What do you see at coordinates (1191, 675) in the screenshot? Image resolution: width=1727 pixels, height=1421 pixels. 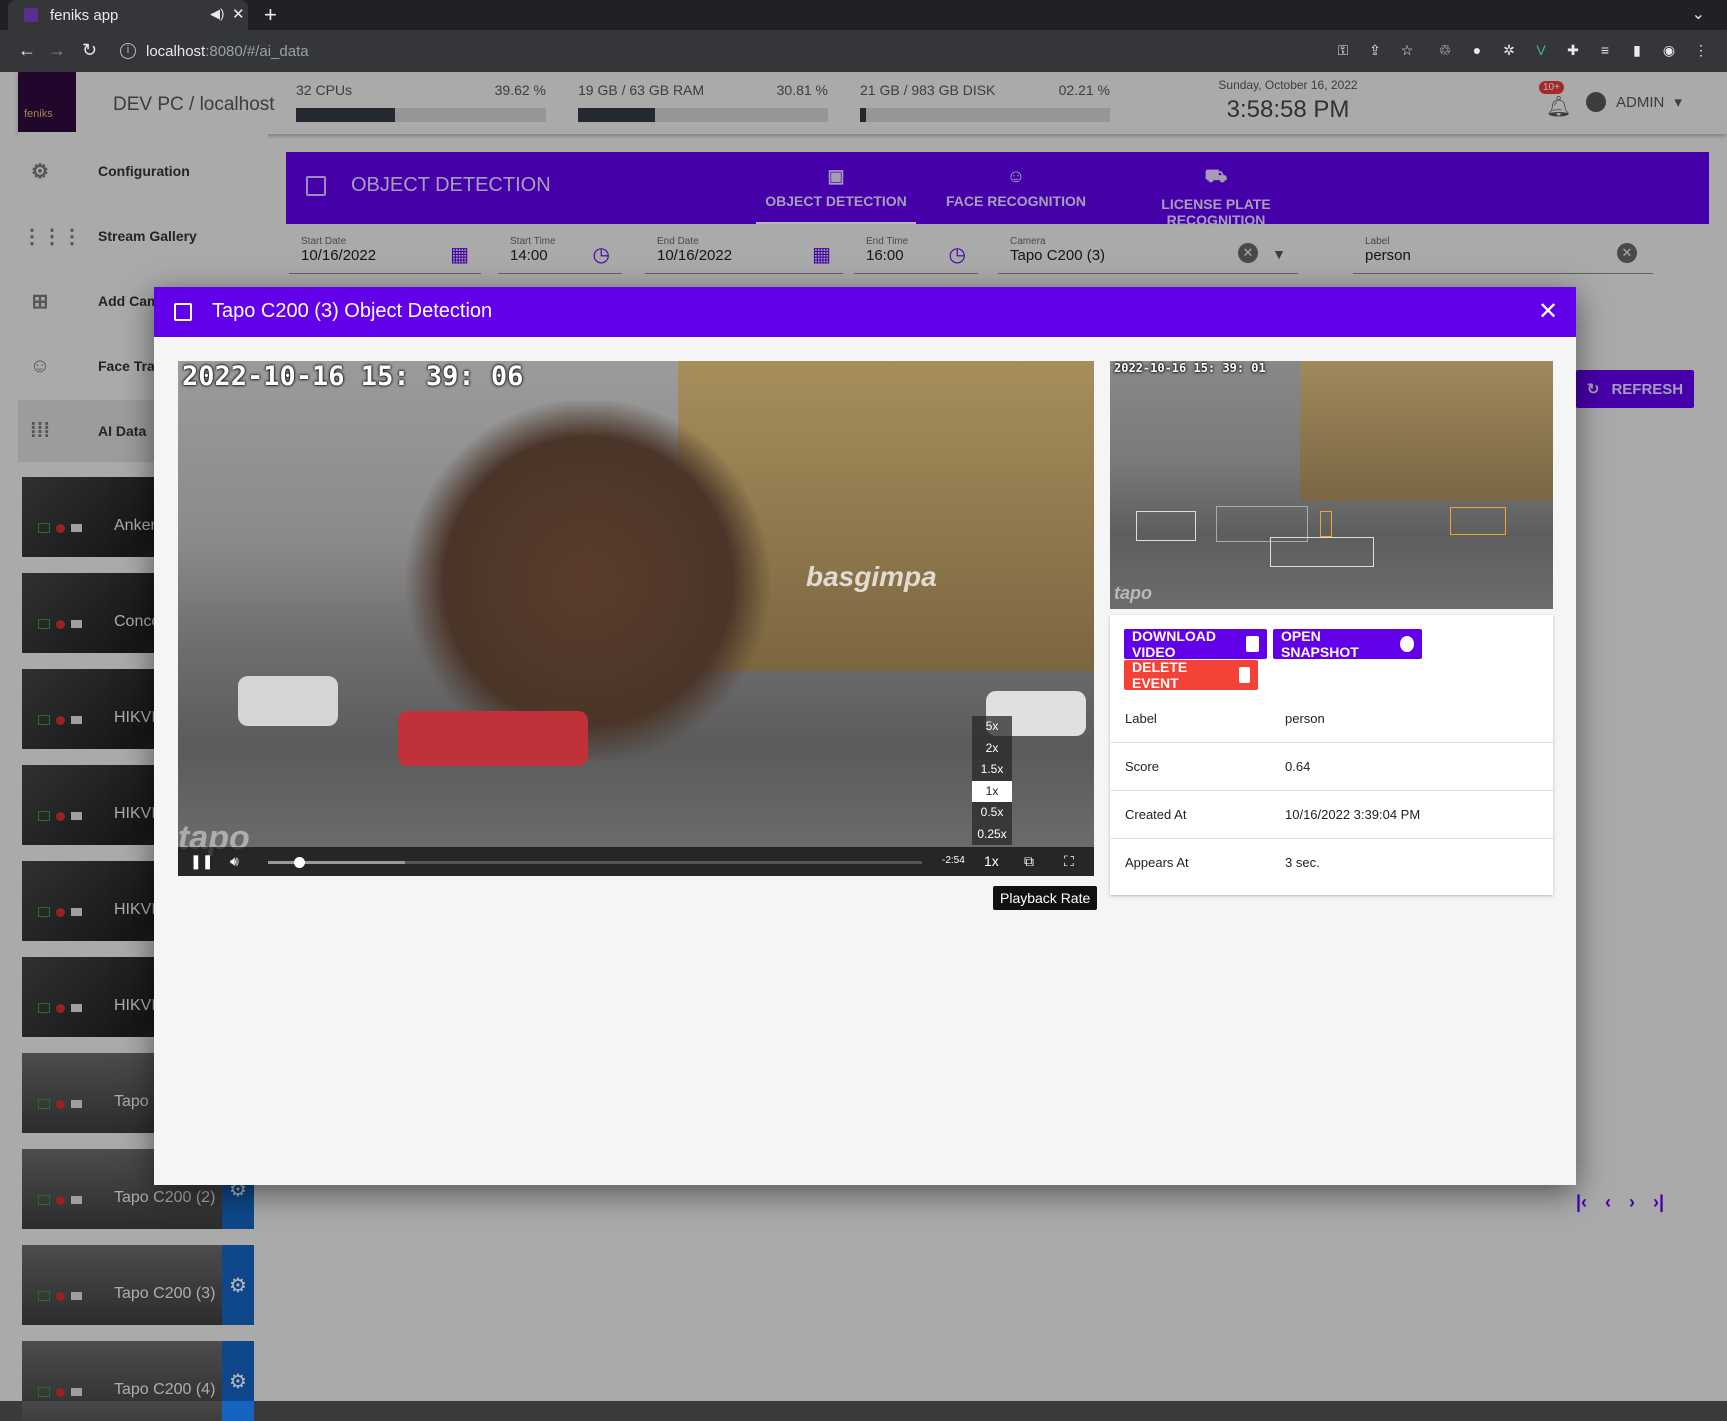 I see `delete-event-button: DELETE EVENT` at bounding box center [1191, 675].